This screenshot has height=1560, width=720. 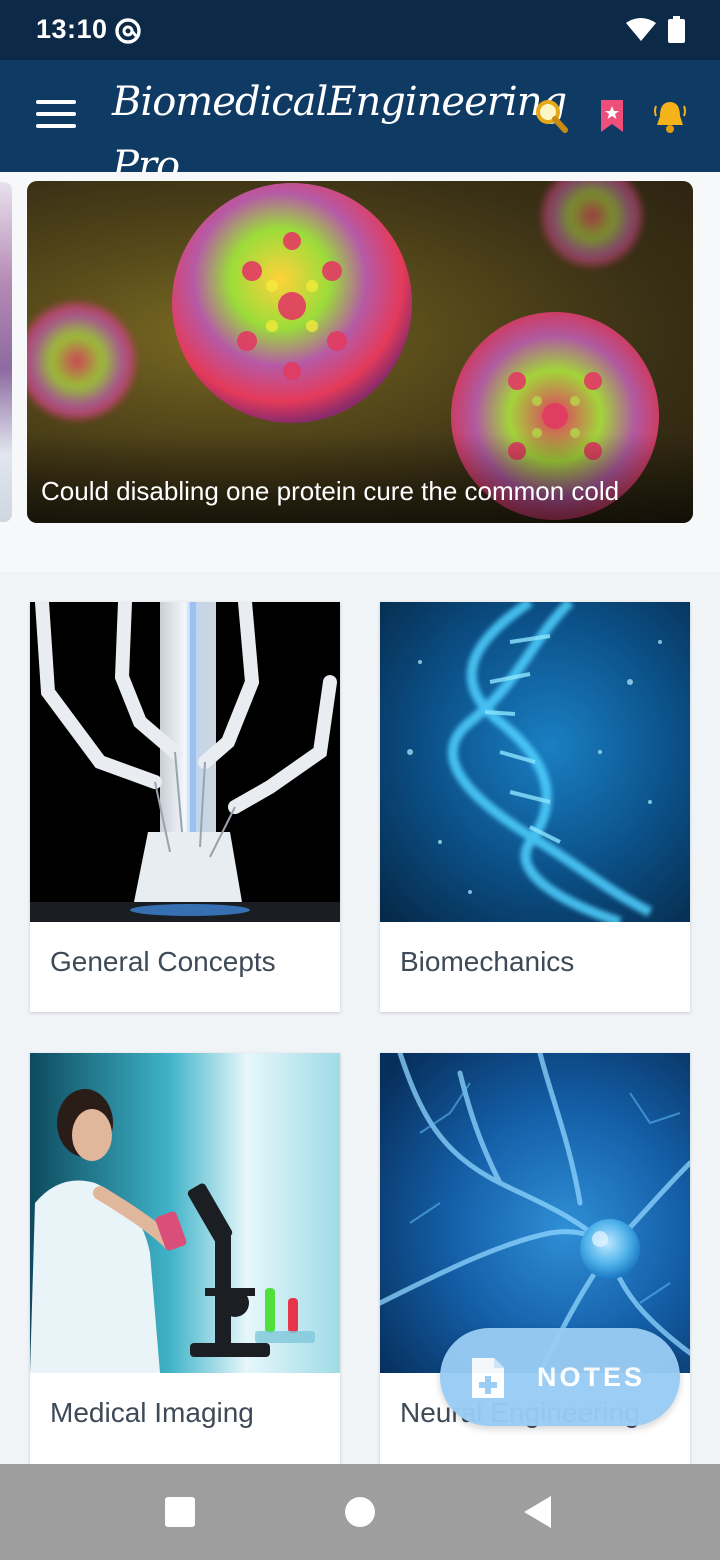 What do you see at coordinates (487, 961) in the screenshot?
I see `category-label: Biomechanics` at bounding box center [487, 961].